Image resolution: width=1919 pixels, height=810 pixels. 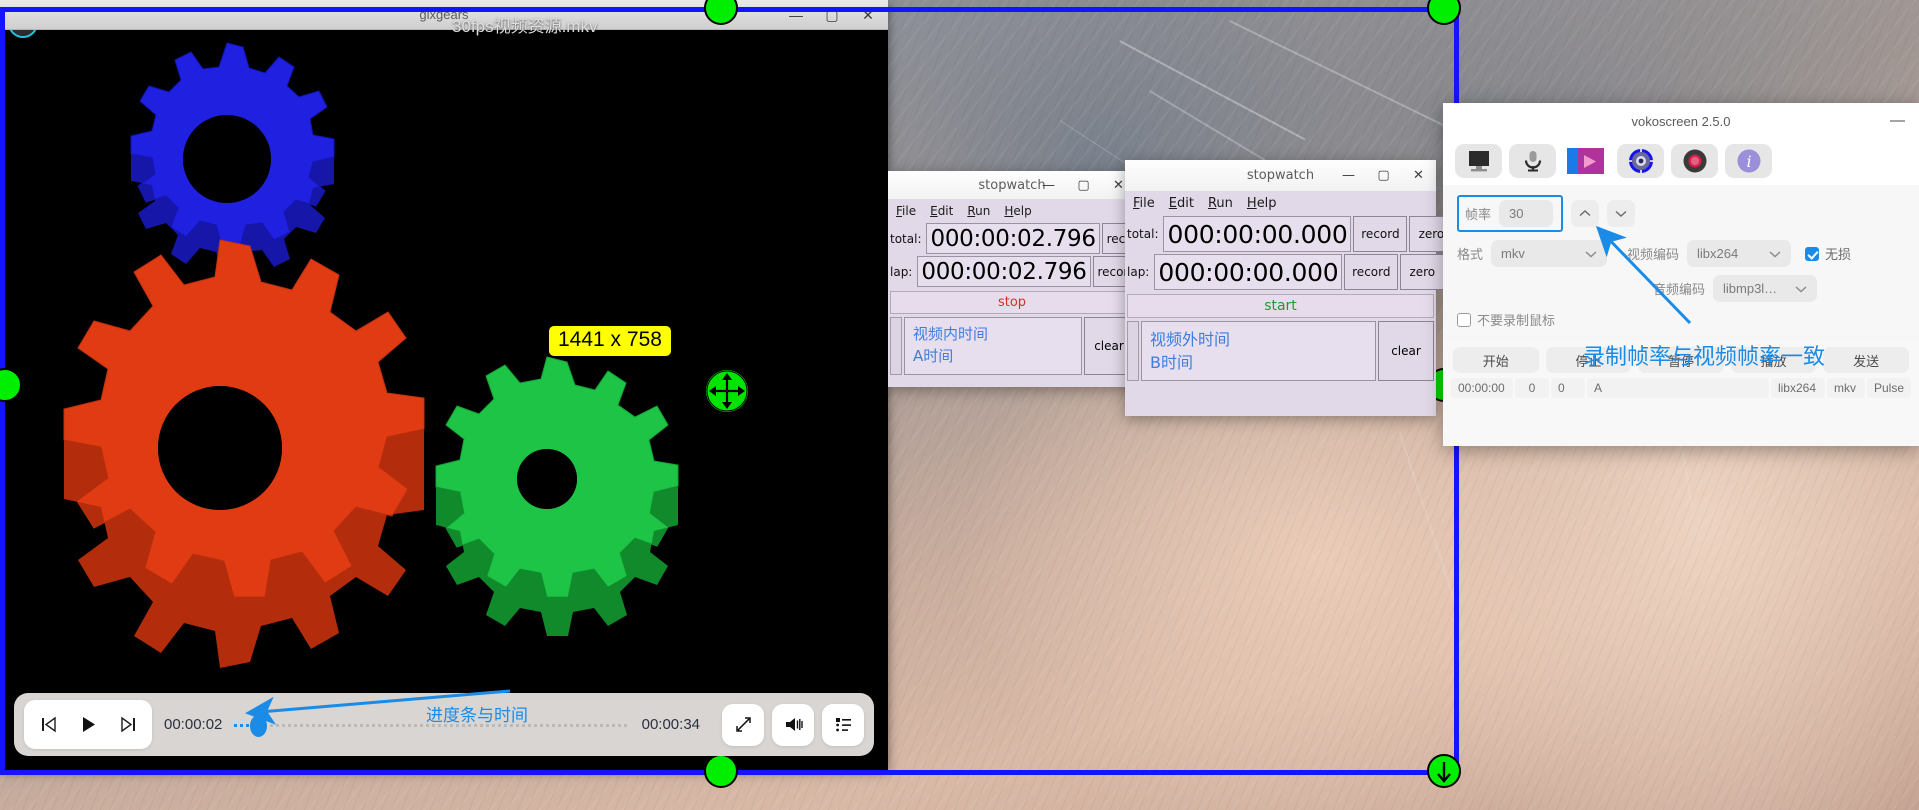 I want to click on fps-input: 30, so click(x=1526, y=213).